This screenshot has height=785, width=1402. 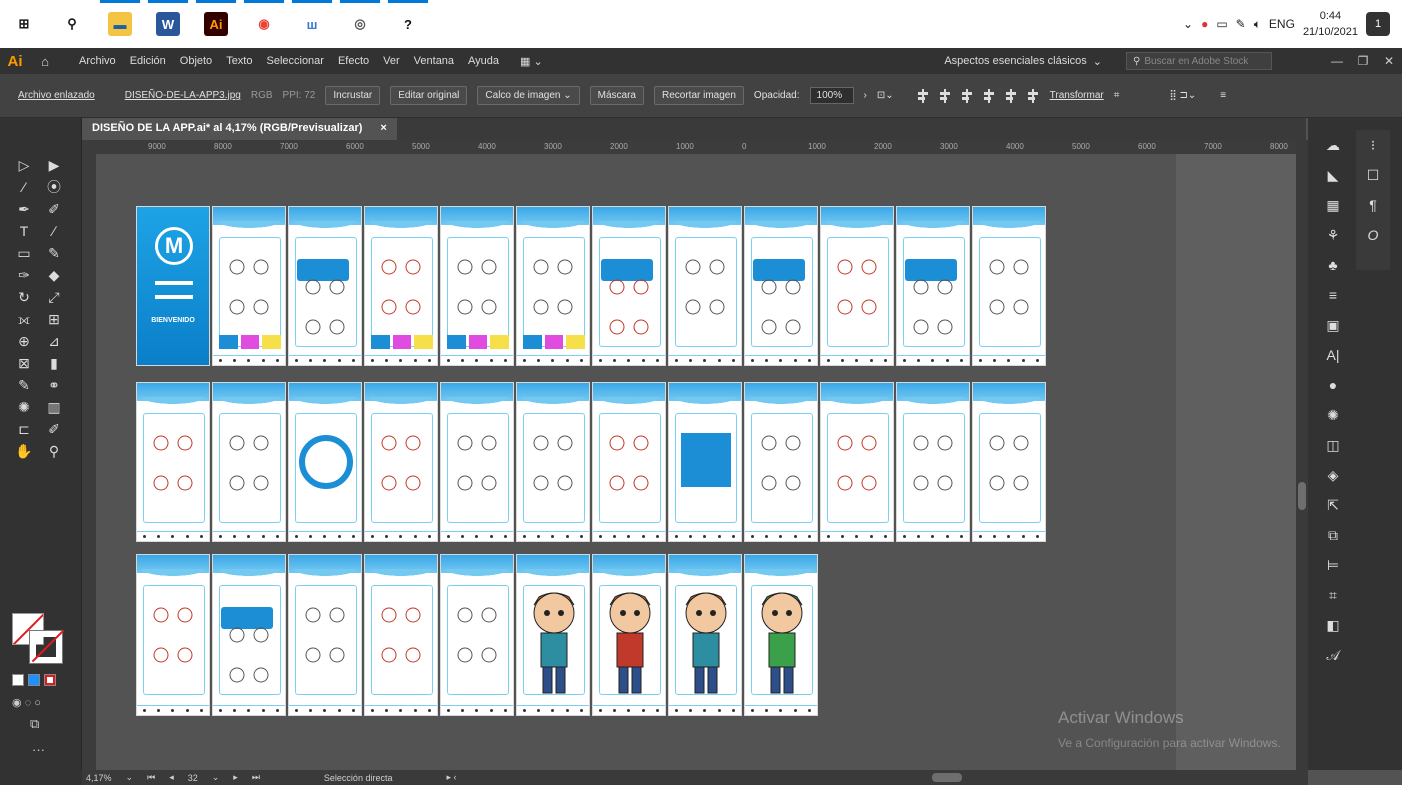 What do you see at coordinates (865, 95) in the screenshot?
I see `chevron-right-icon: ›` at bounding box center [865, 95].